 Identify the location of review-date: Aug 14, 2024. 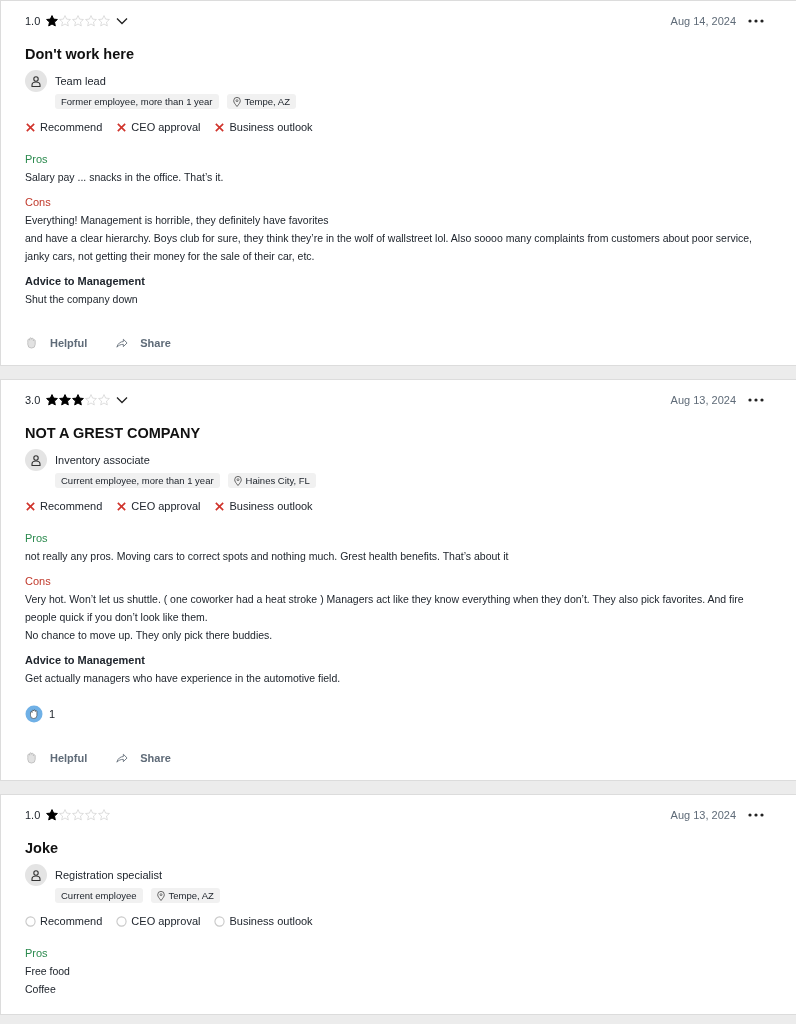
(703, 21).